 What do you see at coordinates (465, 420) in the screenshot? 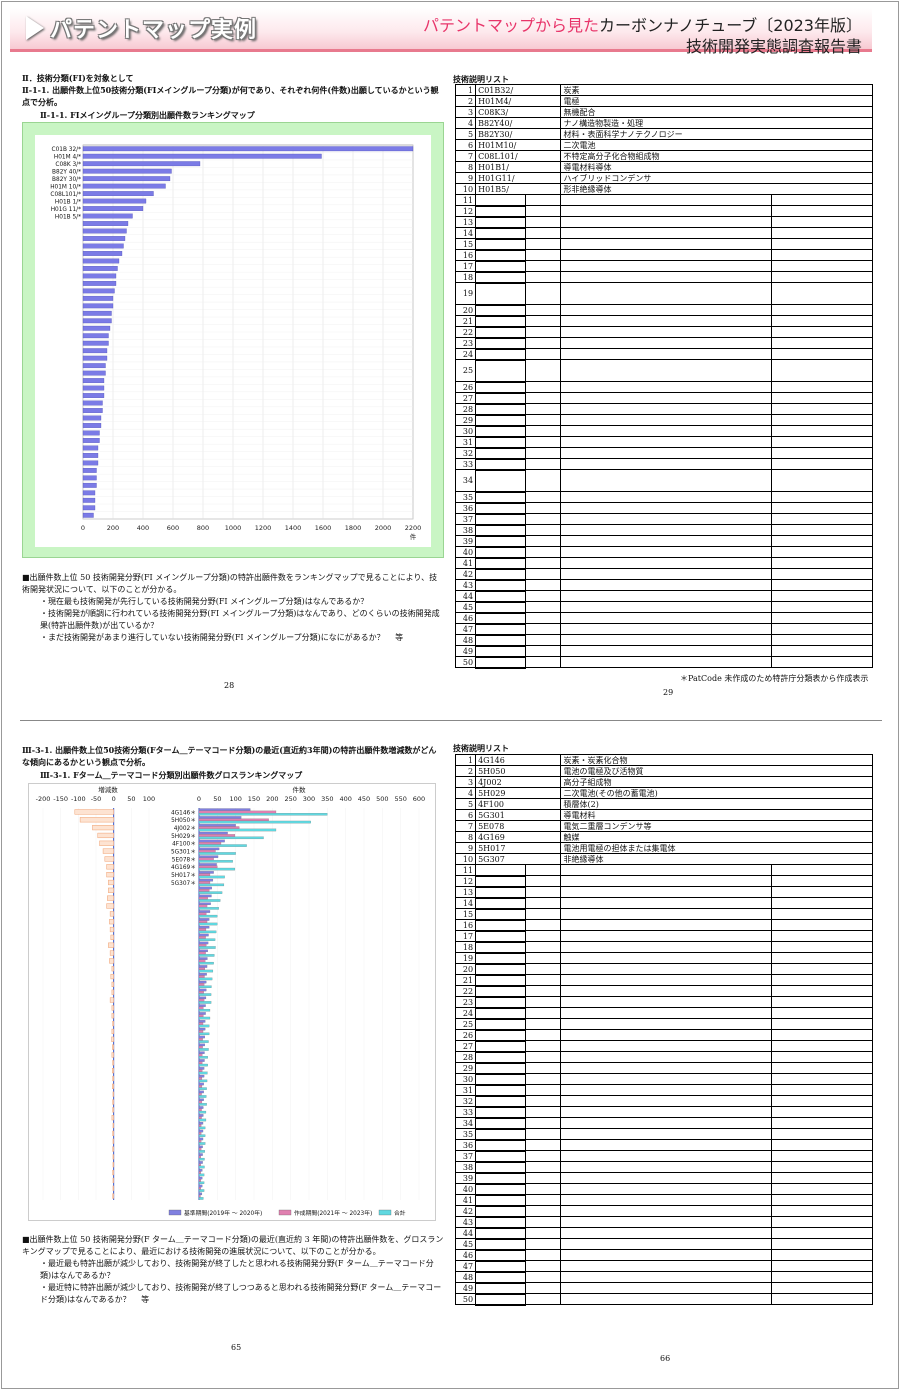
I see `row-number: 29` at bounding box center [465, 420].